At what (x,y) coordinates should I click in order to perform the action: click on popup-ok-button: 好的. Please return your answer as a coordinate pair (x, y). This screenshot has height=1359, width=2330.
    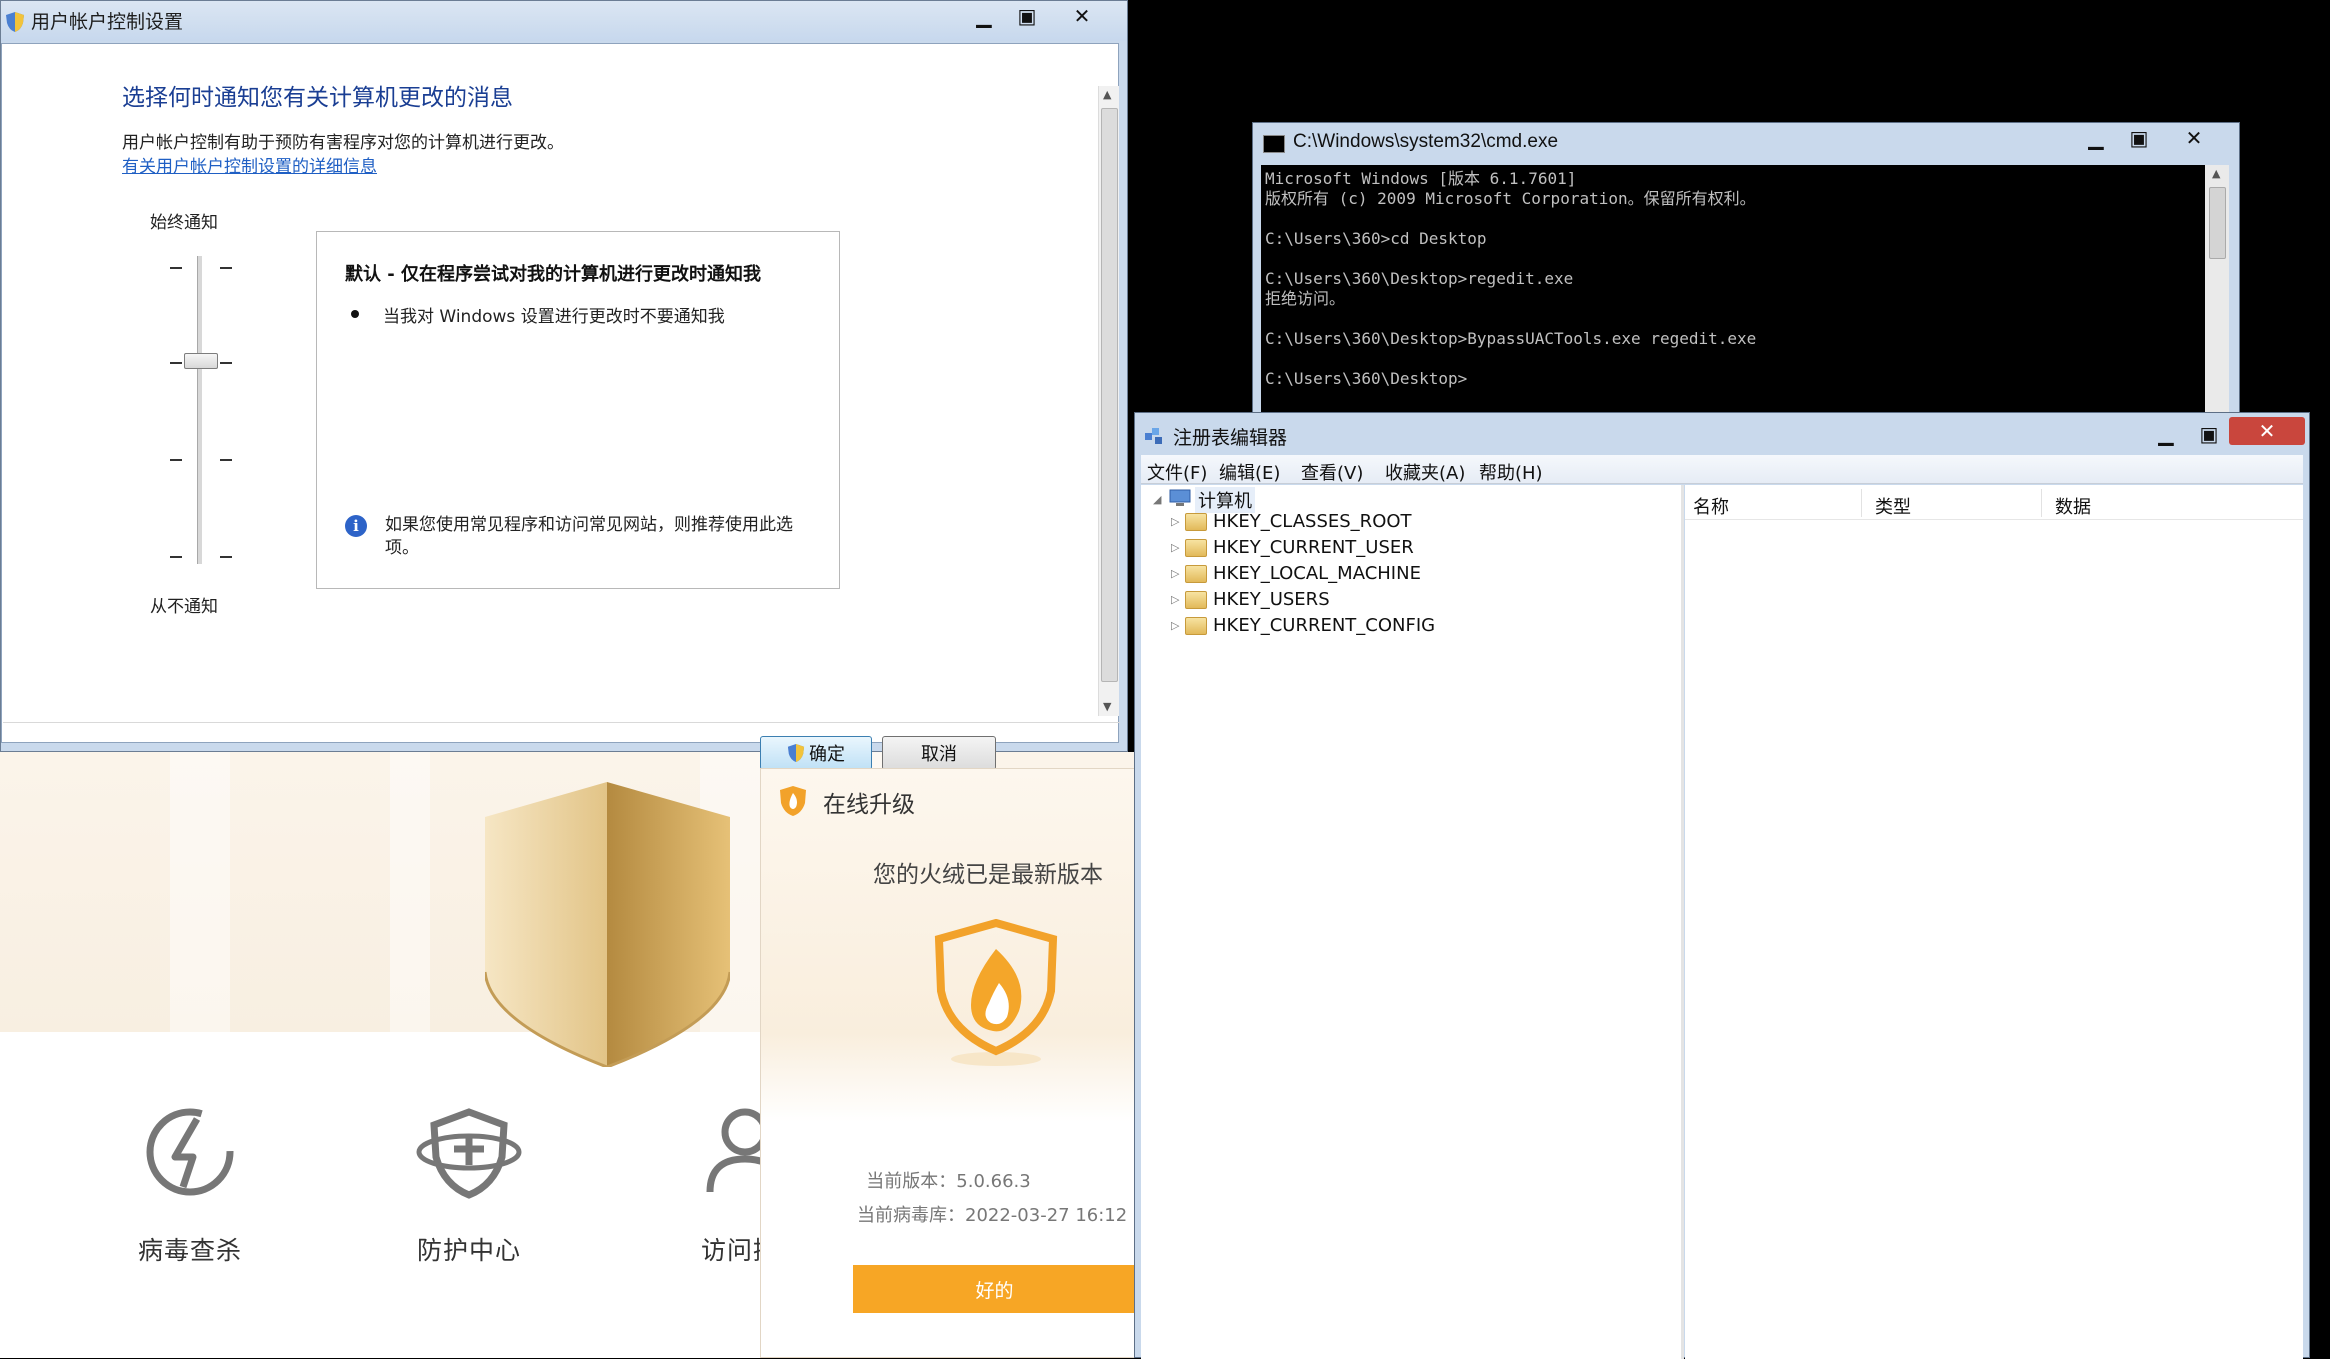
    Looking at the image, I should click on (994, 1289).